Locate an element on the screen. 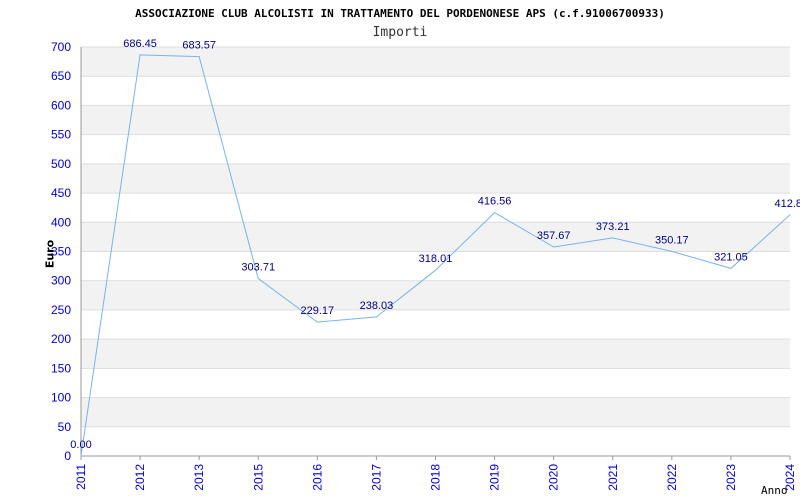 The image size is (800, 500). x-tick-label: 2022 is located at coordinates (672, 477).